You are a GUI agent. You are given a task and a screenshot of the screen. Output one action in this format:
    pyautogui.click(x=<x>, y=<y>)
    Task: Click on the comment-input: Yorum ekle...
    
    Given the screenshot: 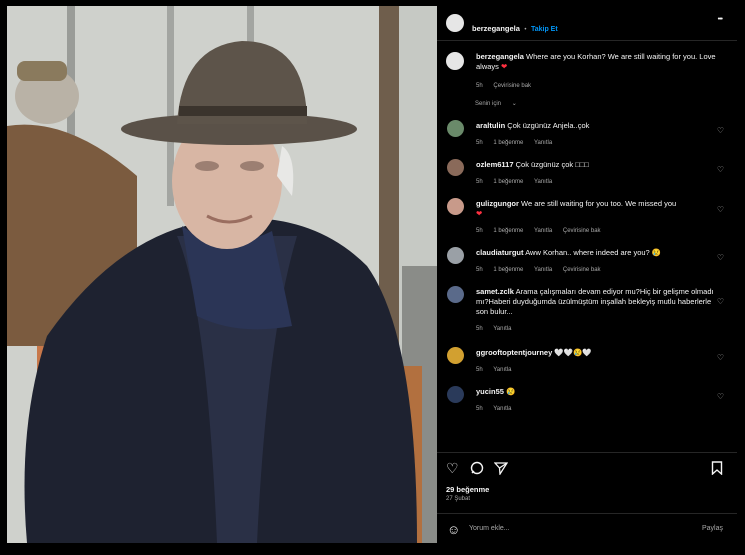 What is the action you would take?
    pyautogui.click(x=489, y=528)
    